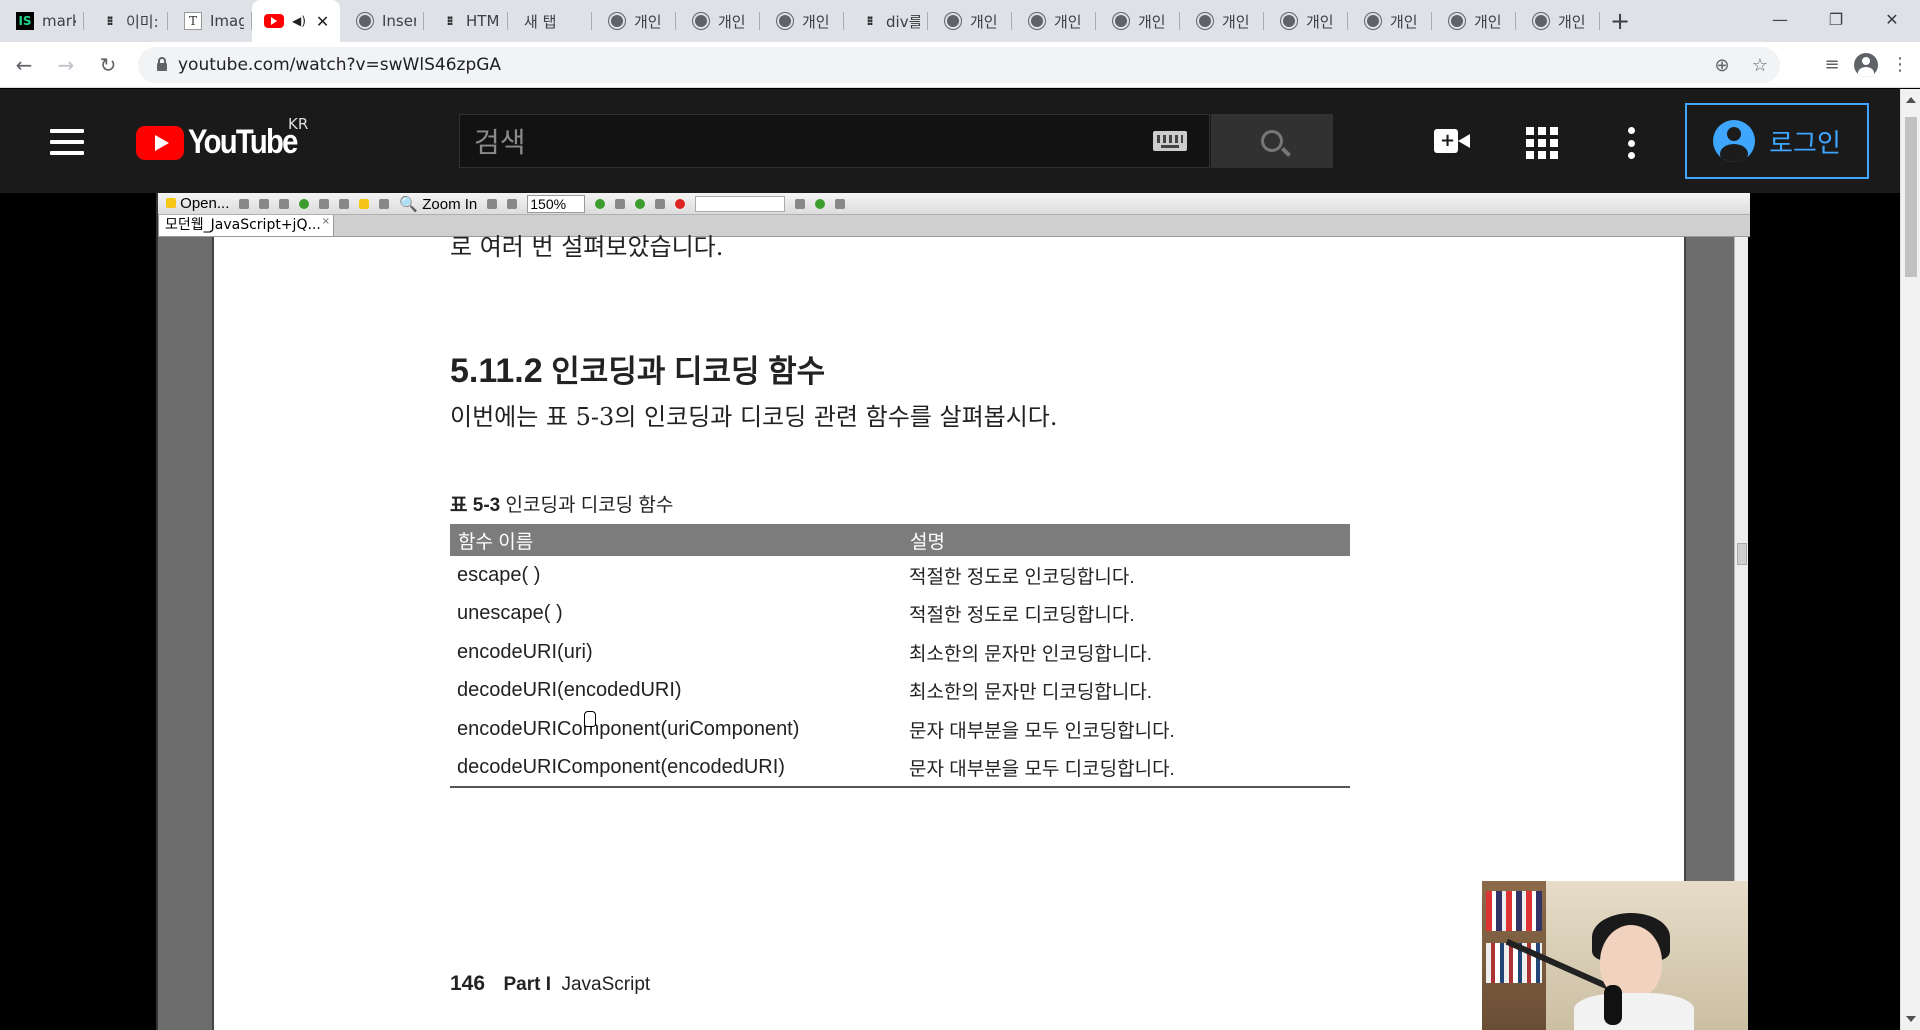 The image size is (1920, 1030). What do you see at coordinates (628, 728) in the screenshot?
I see `function-name-cell: encodeURIComponent(uriComponent)` at bounding box center [628, 728].